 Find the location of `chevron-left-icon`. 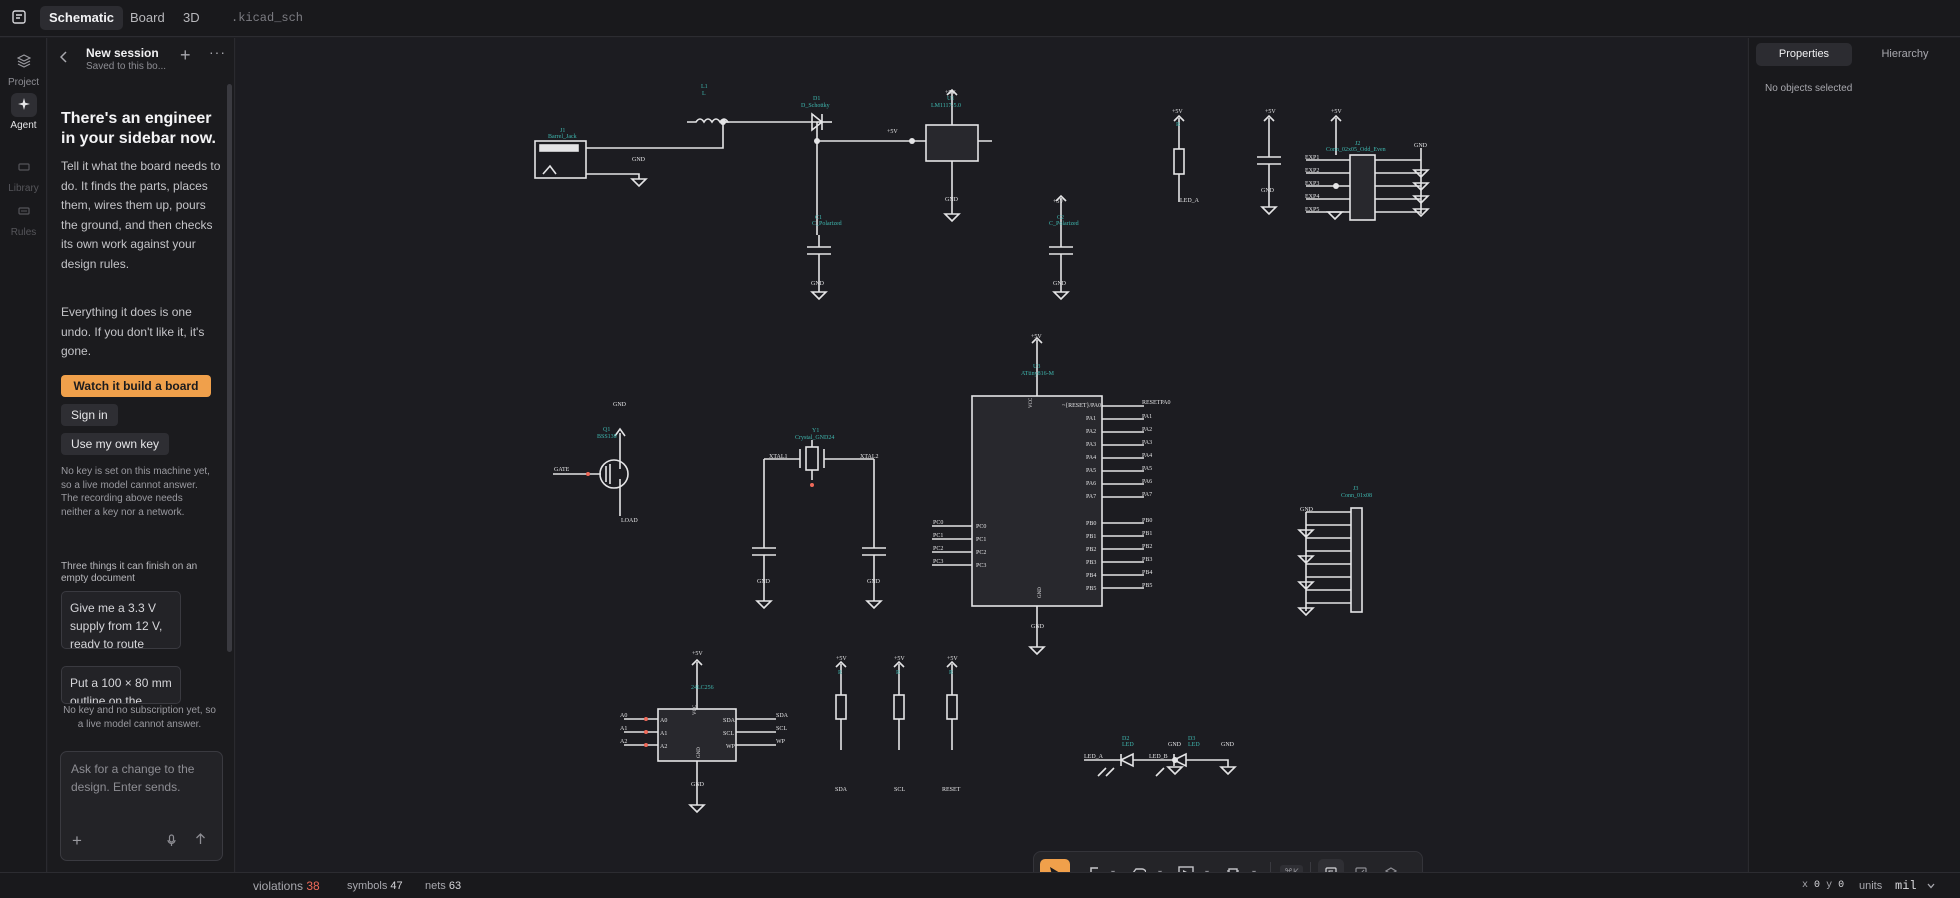

chevron-left-icon is located at coordinates (64, 57).